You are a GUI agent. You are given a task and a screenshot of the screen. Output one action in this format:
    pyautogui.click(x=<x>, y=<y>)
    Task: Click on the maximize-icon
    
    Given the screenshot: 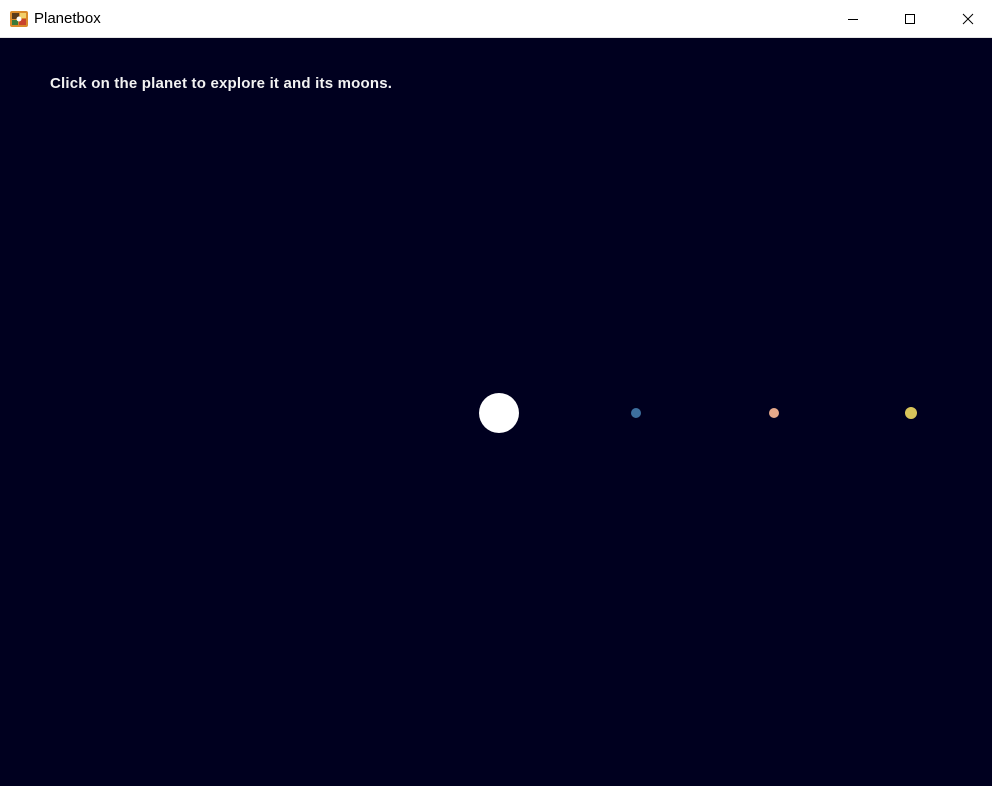 What is the action you would take?
    pyautogui.click(x=910, y=19)
    